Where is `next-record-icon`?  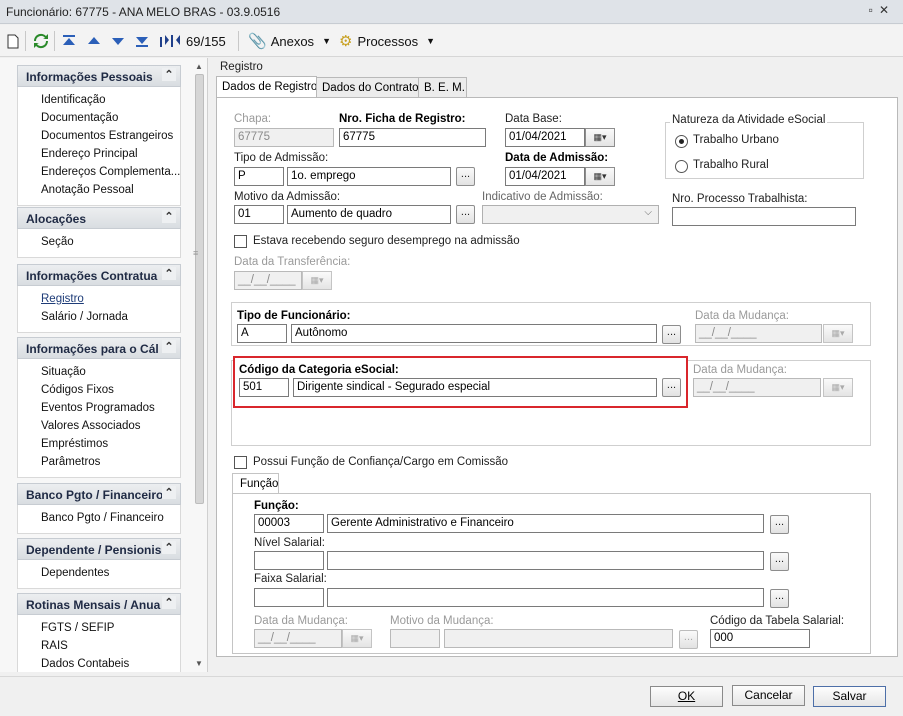
next-record-icon is located at coordinates (118, 41).